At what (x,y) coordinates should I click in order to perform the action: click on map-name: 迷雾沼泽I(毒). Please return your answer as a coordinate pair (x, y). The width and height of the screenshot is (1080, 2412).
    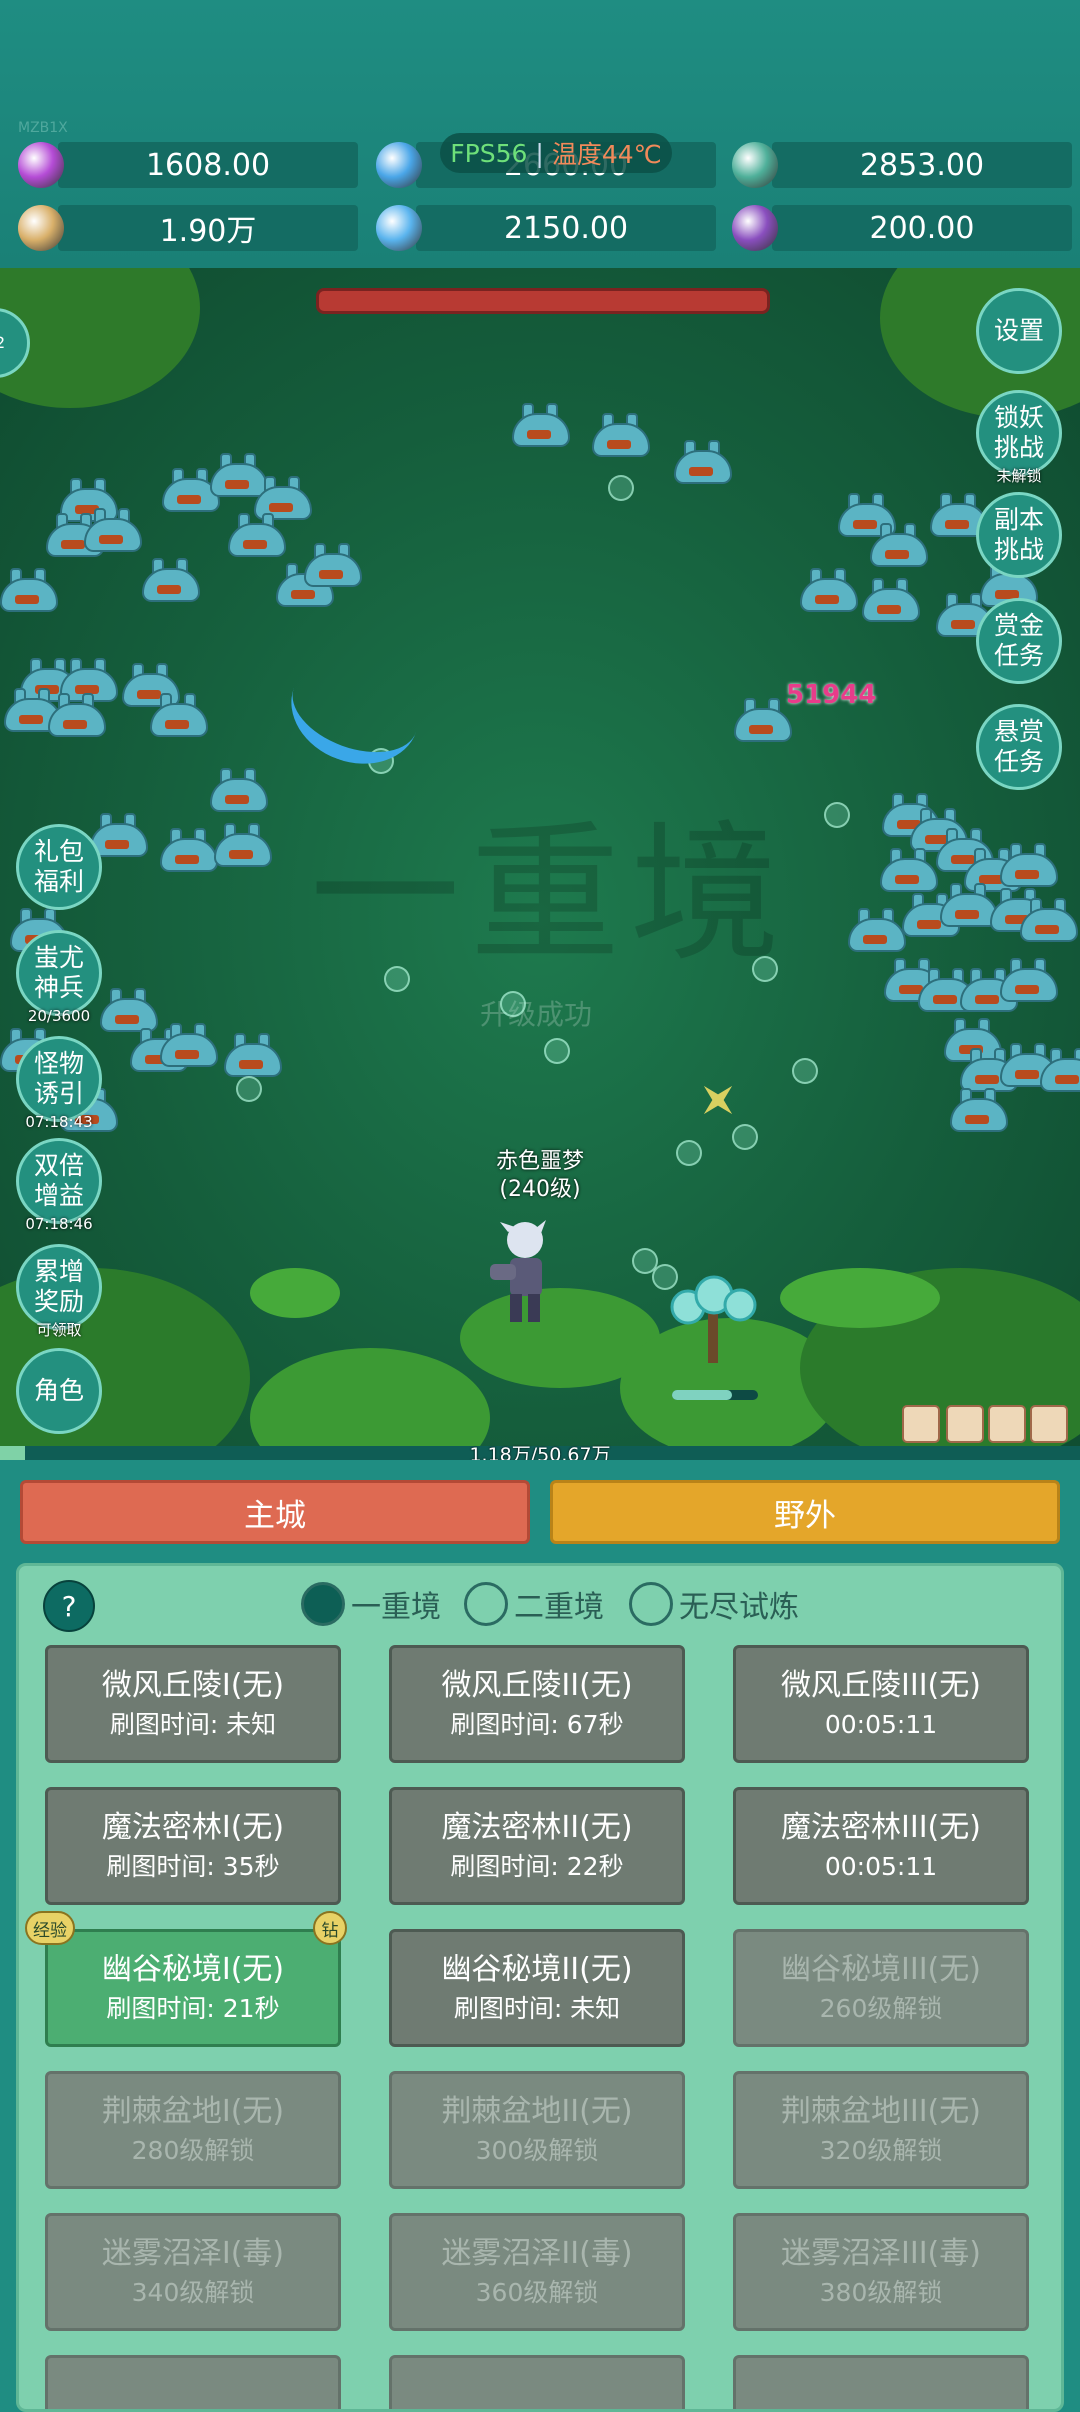
    Looking at the image, I should click on (193, 2253).